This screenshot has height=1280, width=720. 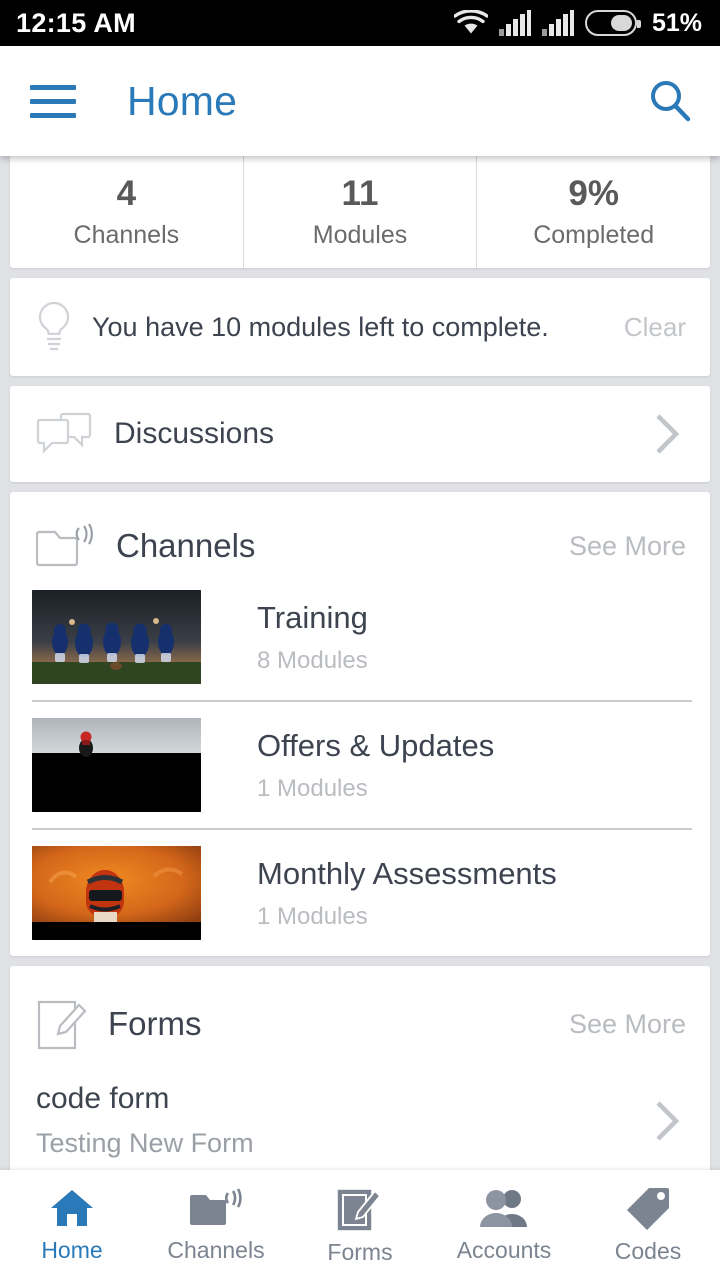 What do you see at coordinates (557, 23) in the screenshot?
I see `cellular-signal-2-icon` at bounding box center [557, 23].